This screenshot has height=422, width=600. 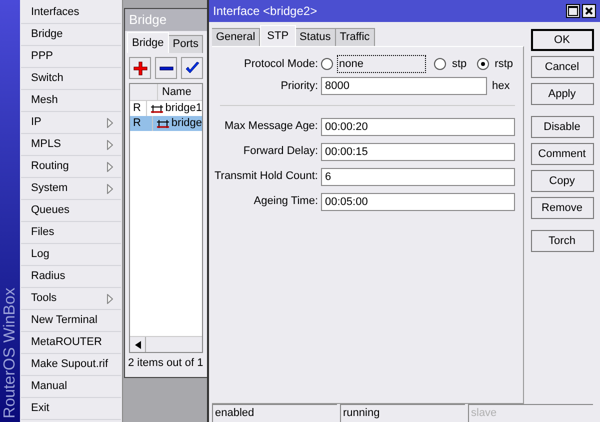 I want to click on tab: STP, so click(x=278, y=35).